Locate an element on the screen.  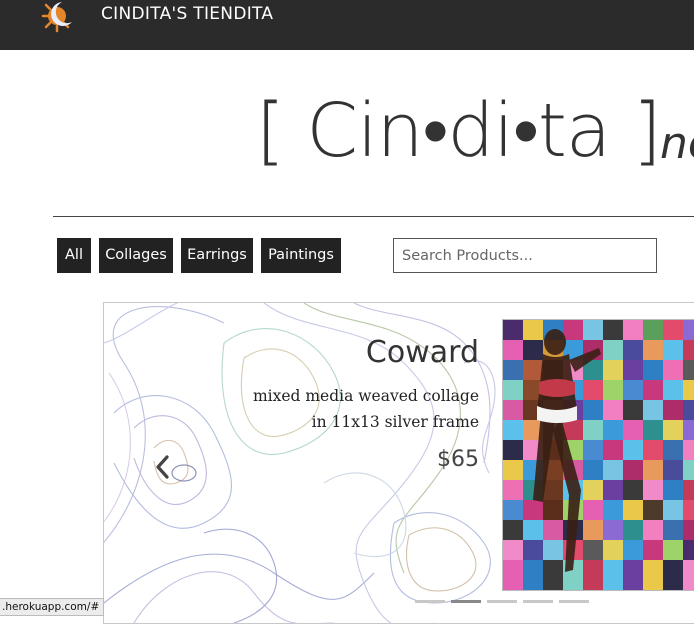
filter-earrings-button: Earrings is located at coordinates (217, 255).